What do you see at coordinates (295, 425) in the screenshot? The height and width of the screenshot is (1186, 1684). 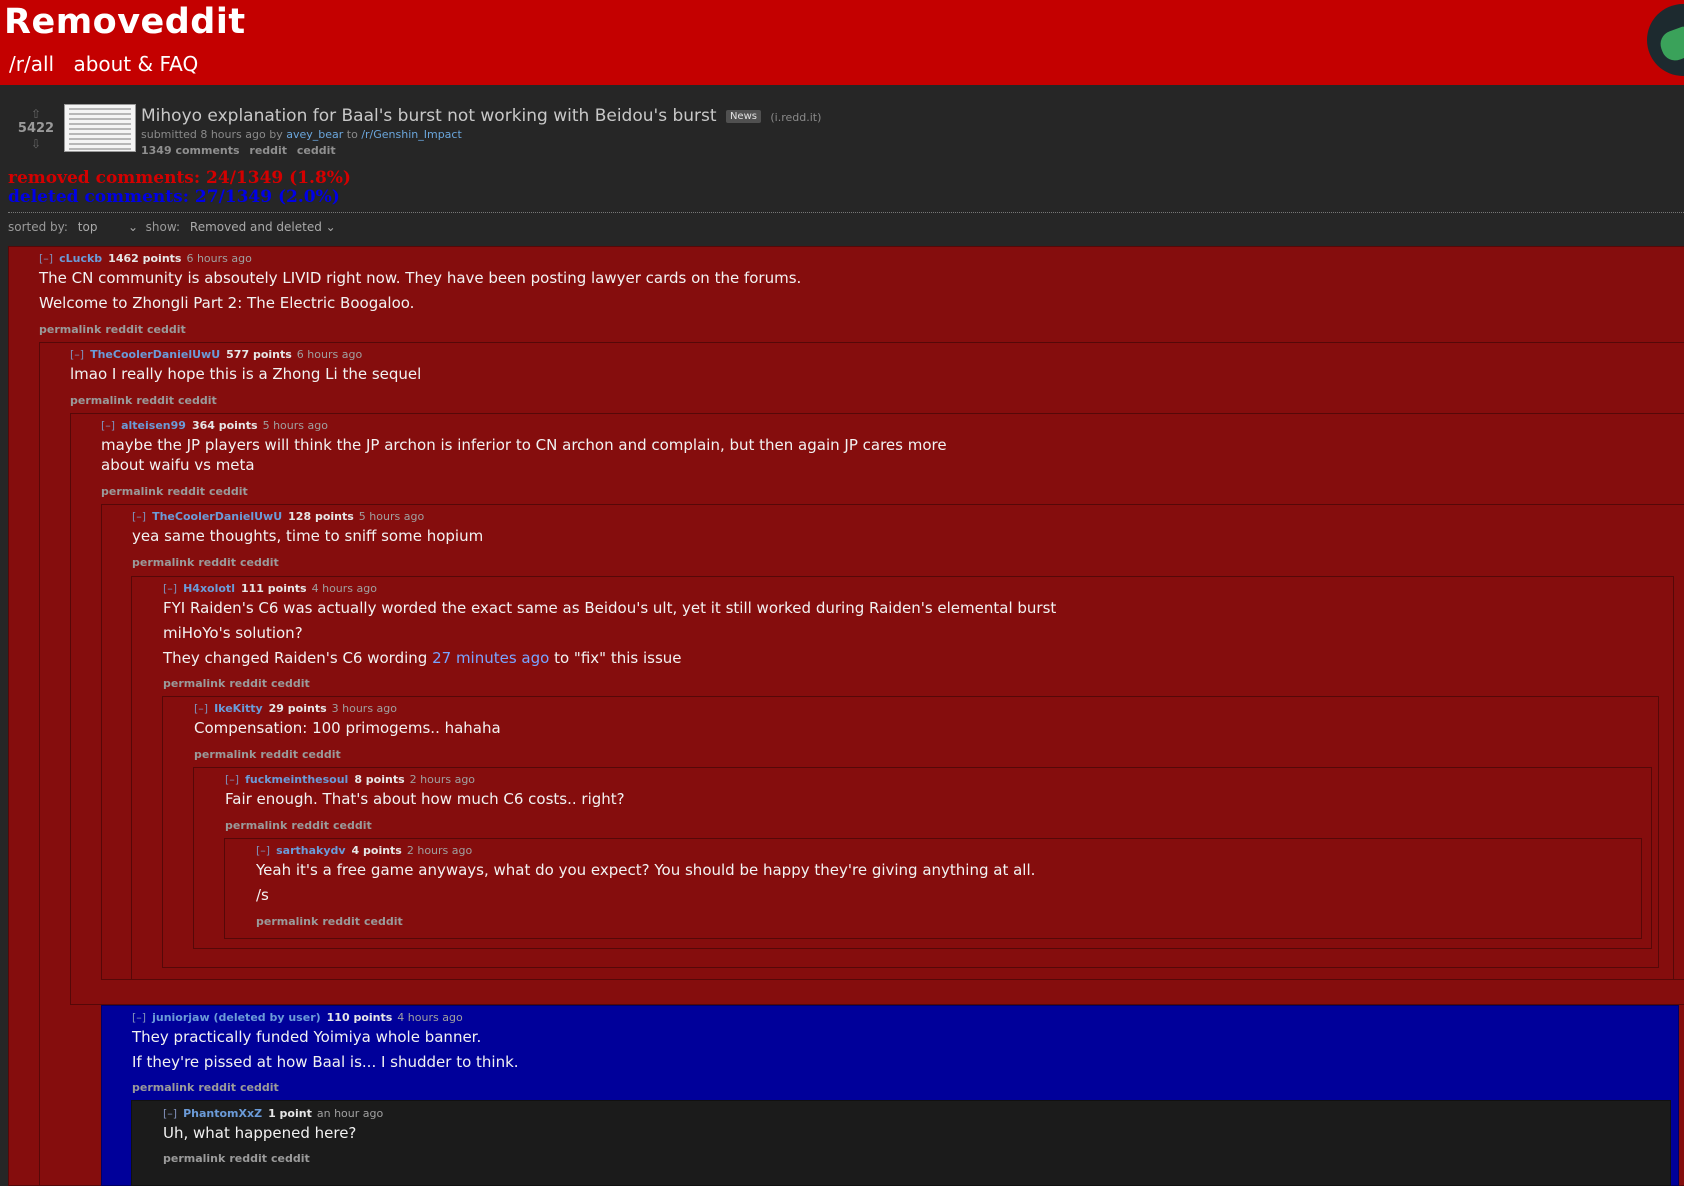 I see `comment-age: 5 hours ago` at bounding box center [295, 425].